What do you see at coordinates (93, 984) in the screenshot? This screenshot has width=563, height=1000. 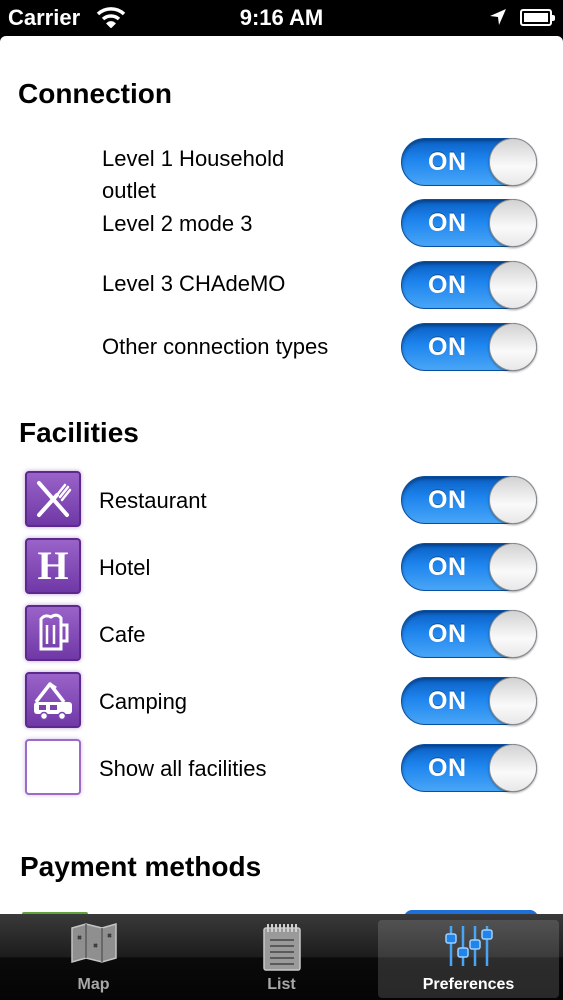 I see `tab-label-map: Map` at bounding box center [93, 984].